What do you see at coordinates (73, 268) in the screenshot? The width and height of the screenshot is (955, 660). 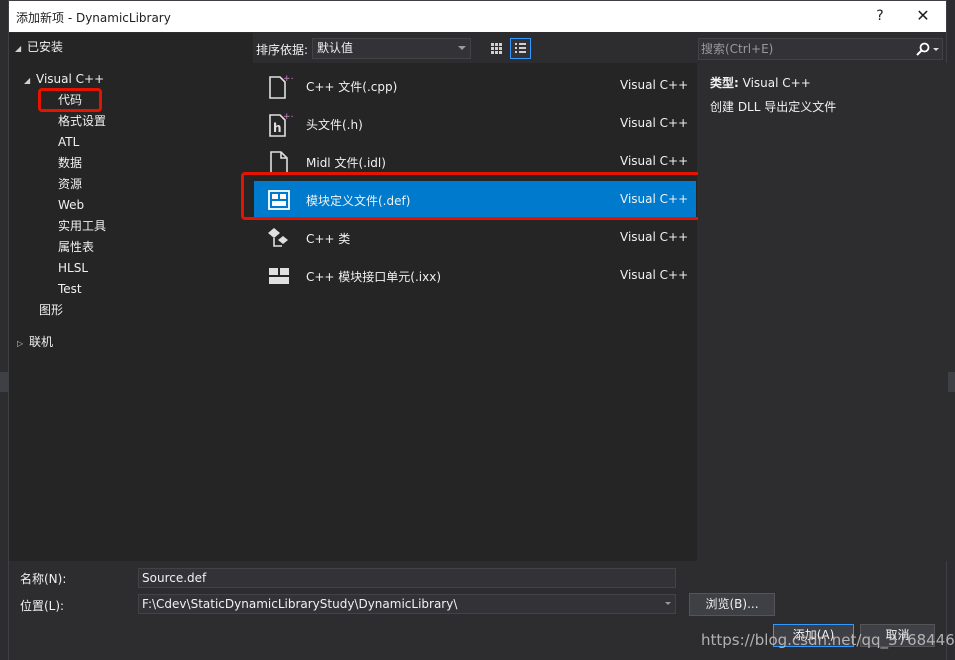 I see `tree-node-hlsl: HLSL` at bounding box center [73, 268].